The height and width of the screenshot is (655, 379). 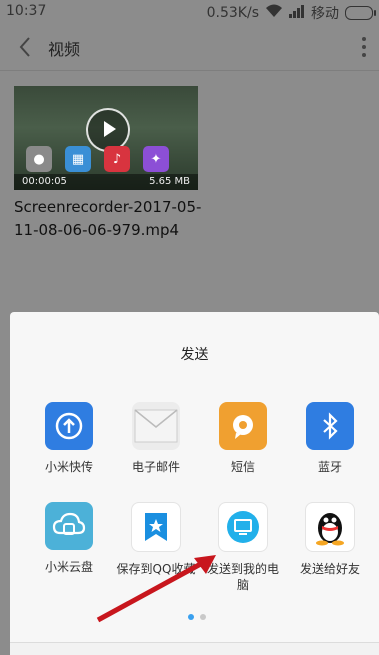 What do you see at coordinates (78, 159) in the screenshot?
I see `gallery-icon: ▦` at bounding box center [78, 159].